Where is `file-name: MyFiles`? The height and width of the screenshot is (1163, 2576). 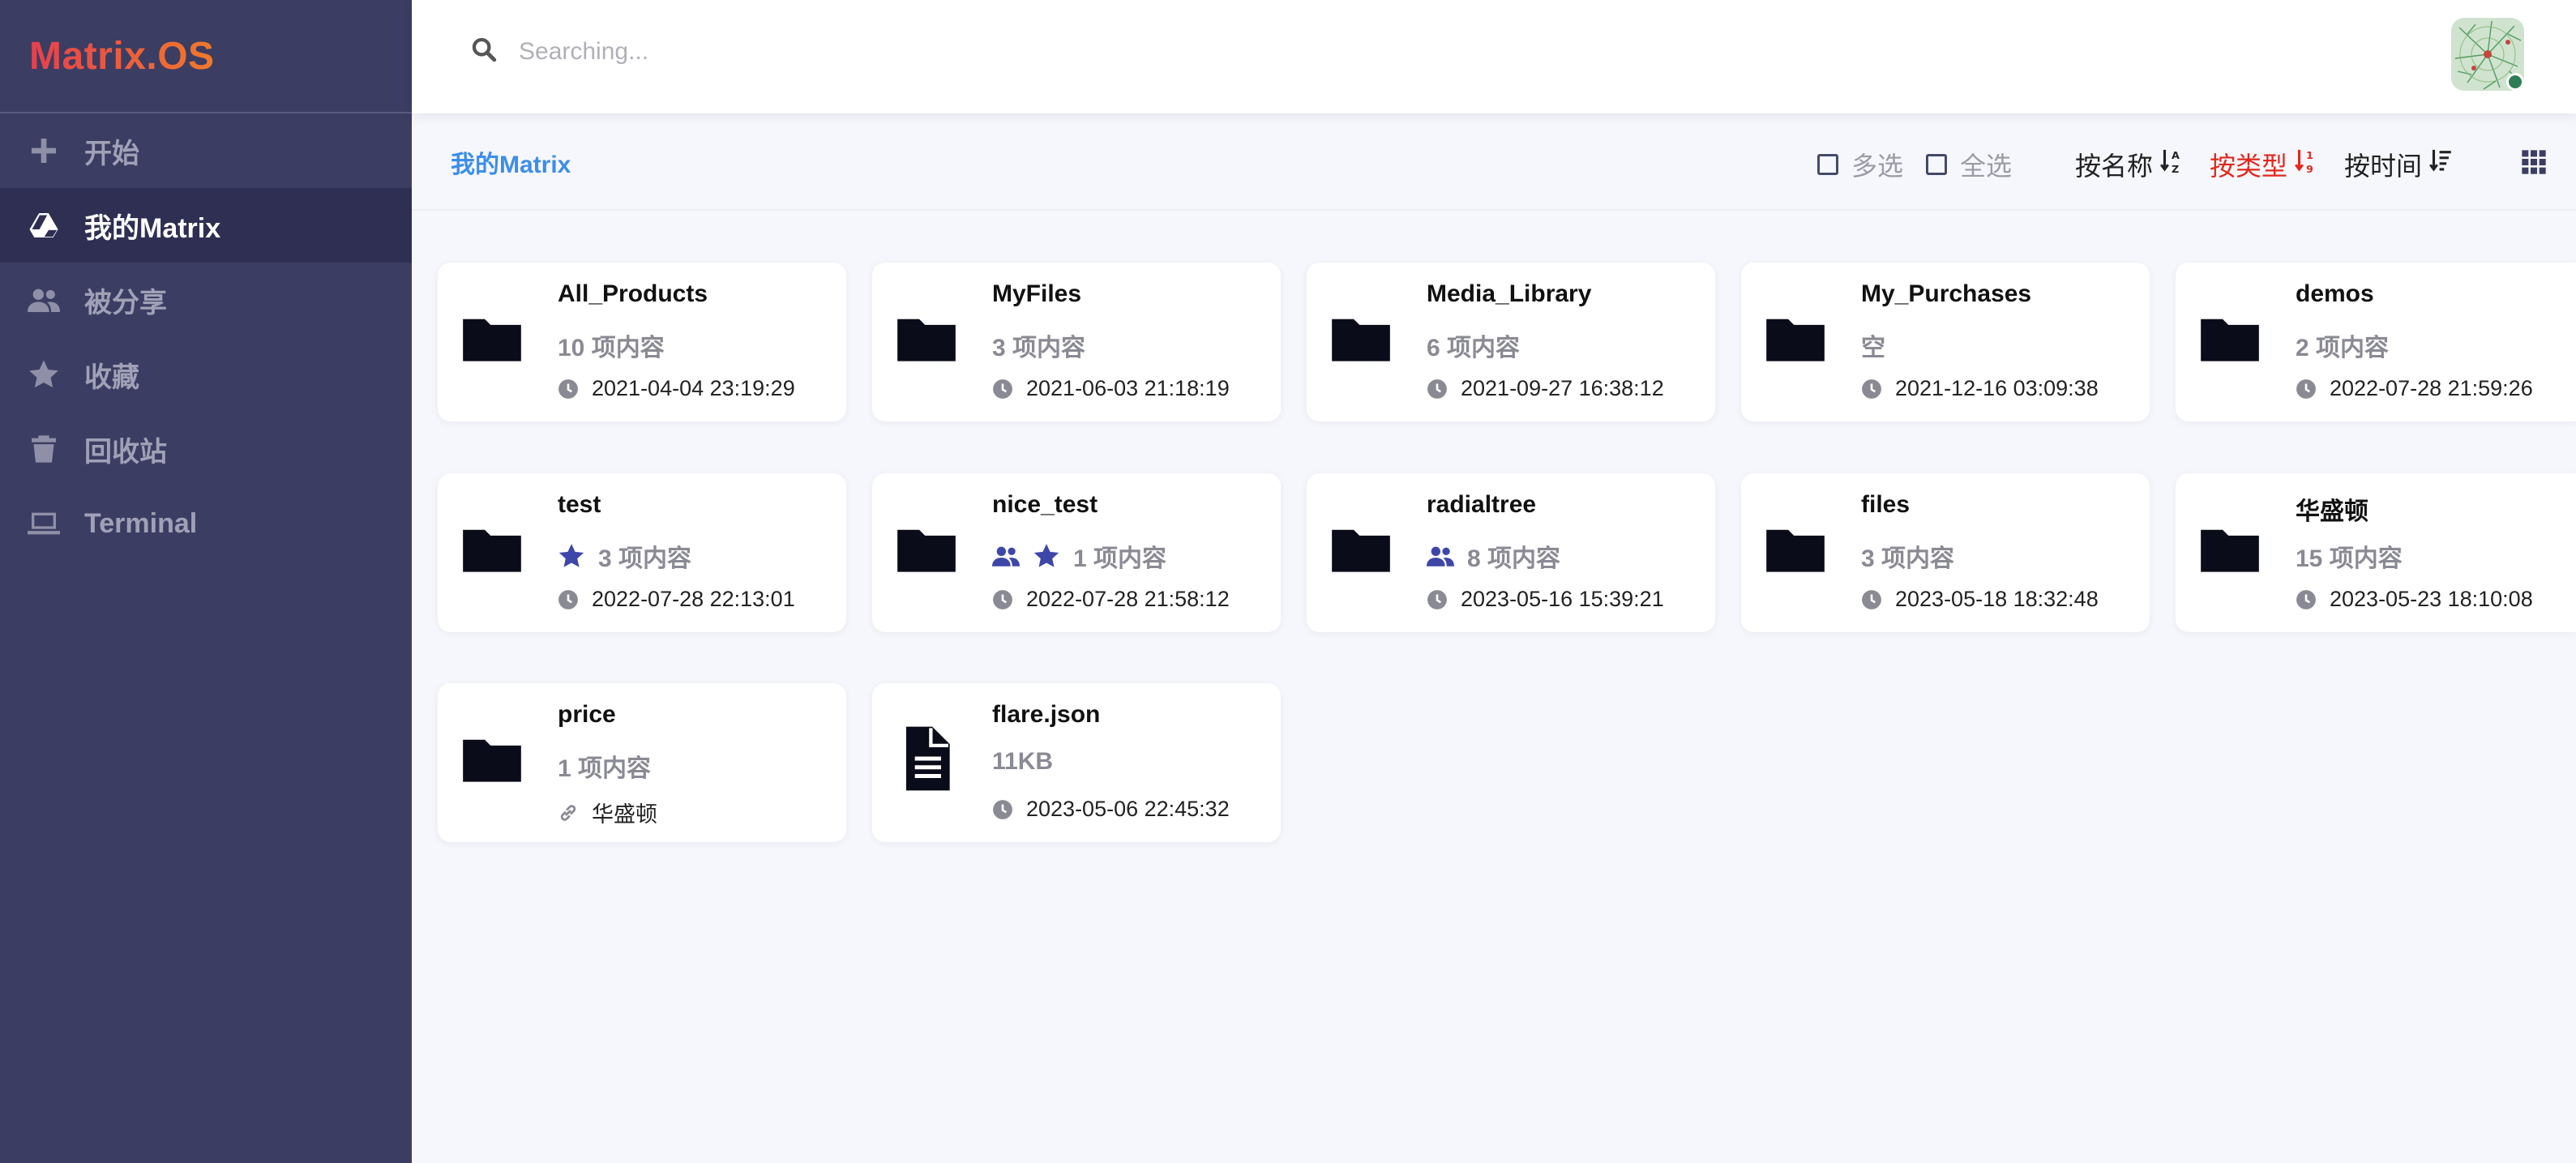 file-name: MyFiles is located at coordinates (1037, 293).